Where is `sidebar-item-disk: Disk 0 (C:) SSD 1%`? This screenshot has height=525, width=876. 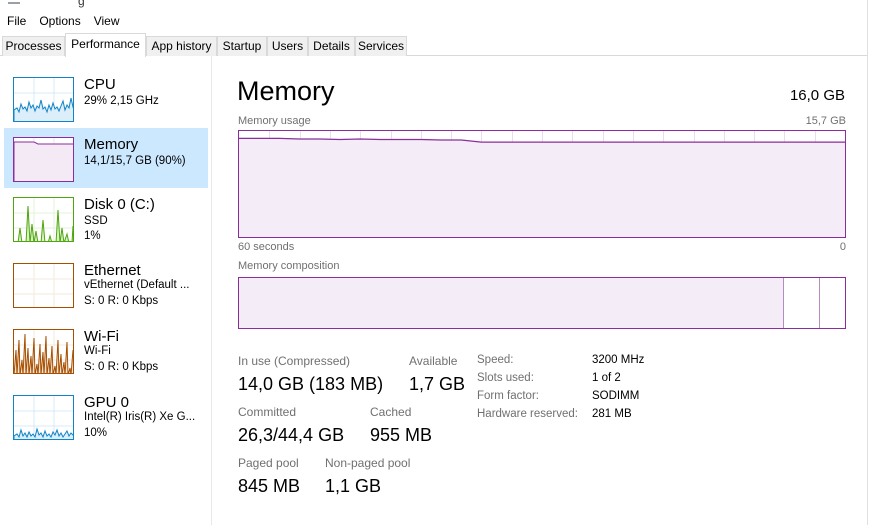 sidebar-item-disk: Disk 0 (C:) SSD 1% is located at coordinates (106, 218).